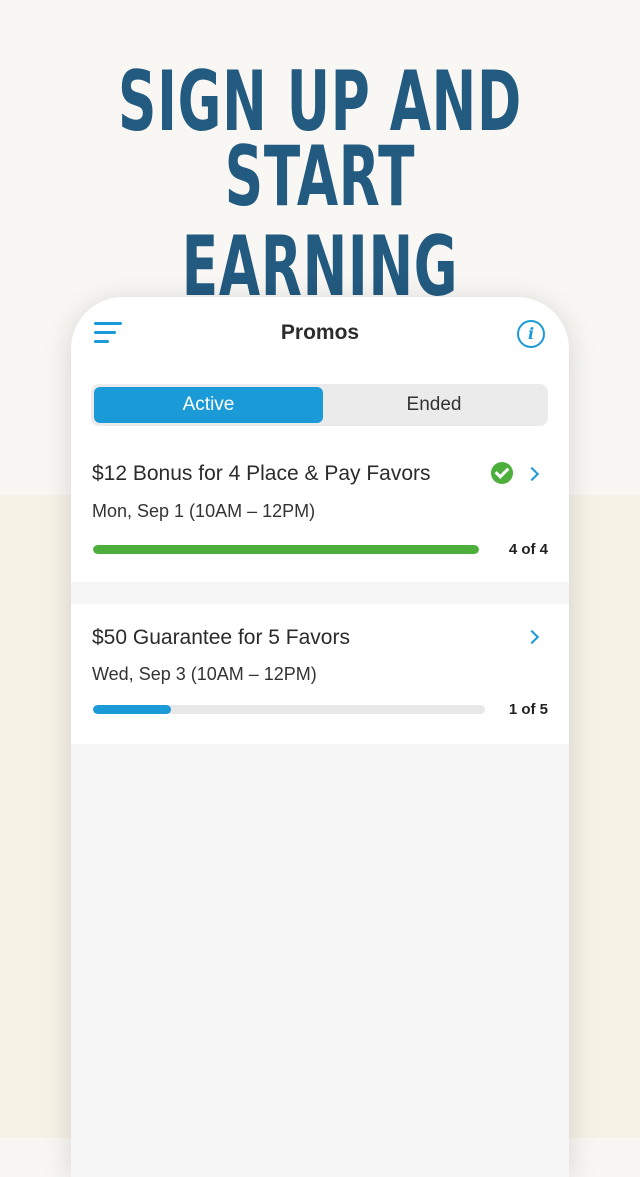 The height and width of the screenshot is (1177, 640). I want to click on promo-status-toggle: Active Ended, so click(319, 405).